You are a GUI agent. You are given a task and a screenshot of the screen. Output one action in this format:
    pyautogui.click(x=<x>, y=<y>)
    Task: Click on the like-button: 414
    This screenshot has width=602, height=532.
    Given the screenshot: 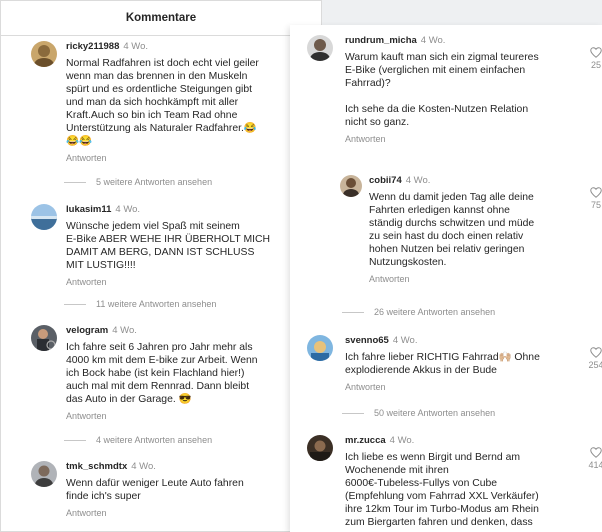 What is the action you would take?
    pyautogui.click(x=593, y=458)
    